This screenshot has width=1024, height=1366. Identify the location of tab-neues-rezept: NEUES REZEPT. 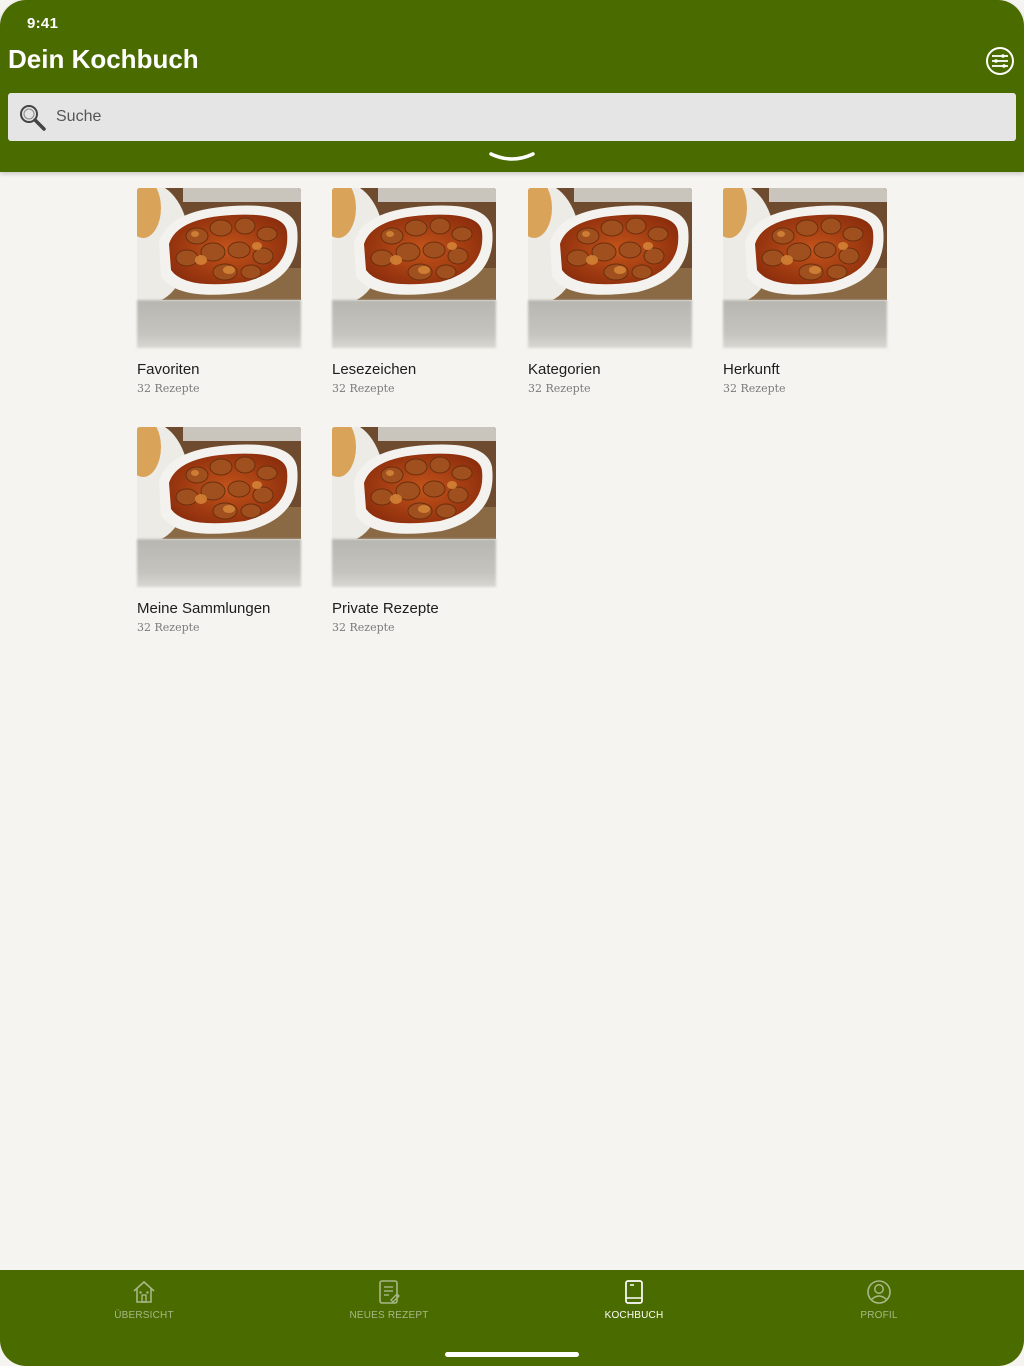
(389, 1300).